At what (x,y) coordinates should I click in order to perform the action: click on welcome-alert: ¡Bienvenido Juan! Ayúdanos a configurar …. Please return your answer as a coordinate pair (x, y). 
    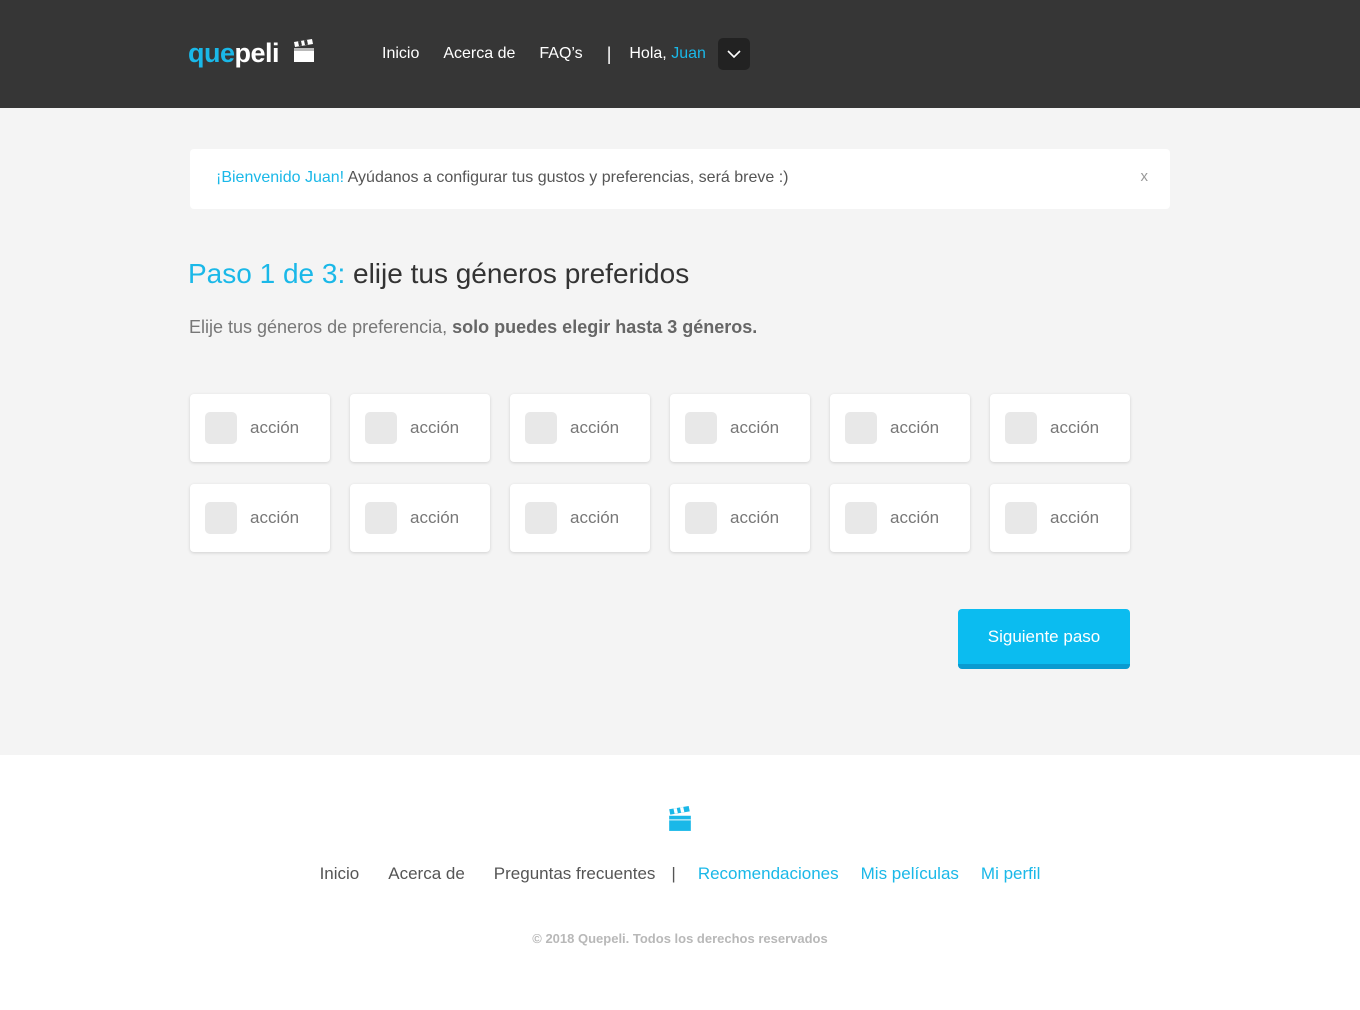
    Looking at the image, I should click on (680, 179).